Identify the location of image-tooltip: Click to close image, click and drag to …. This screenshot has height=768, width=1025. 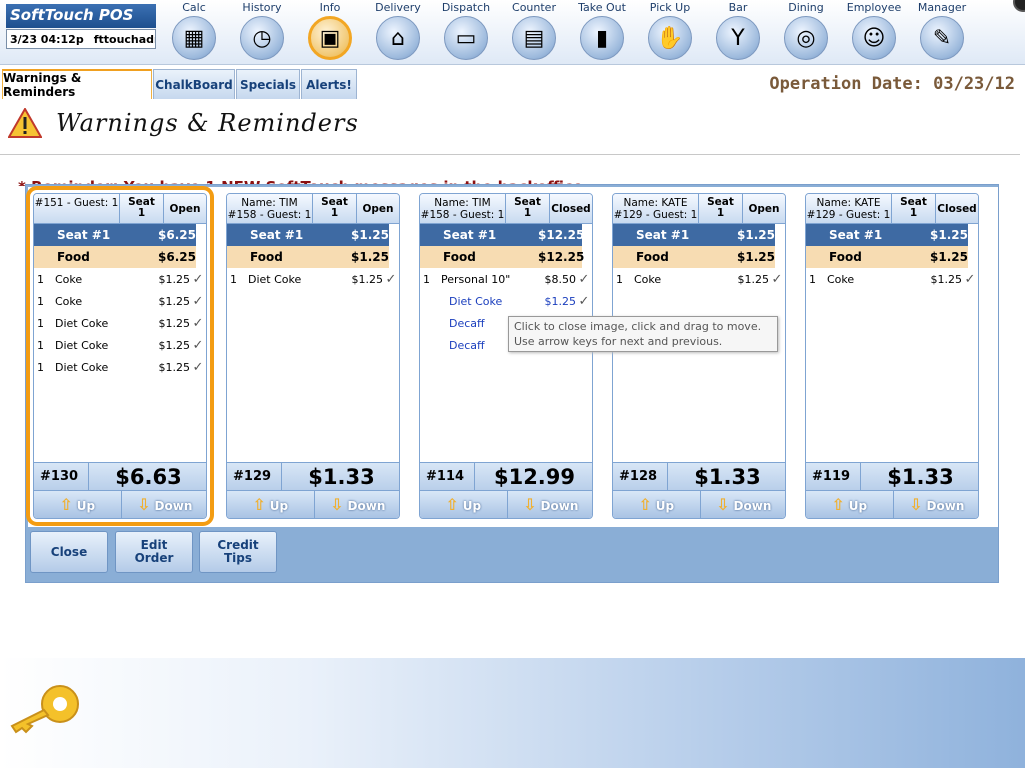
(643, 334).